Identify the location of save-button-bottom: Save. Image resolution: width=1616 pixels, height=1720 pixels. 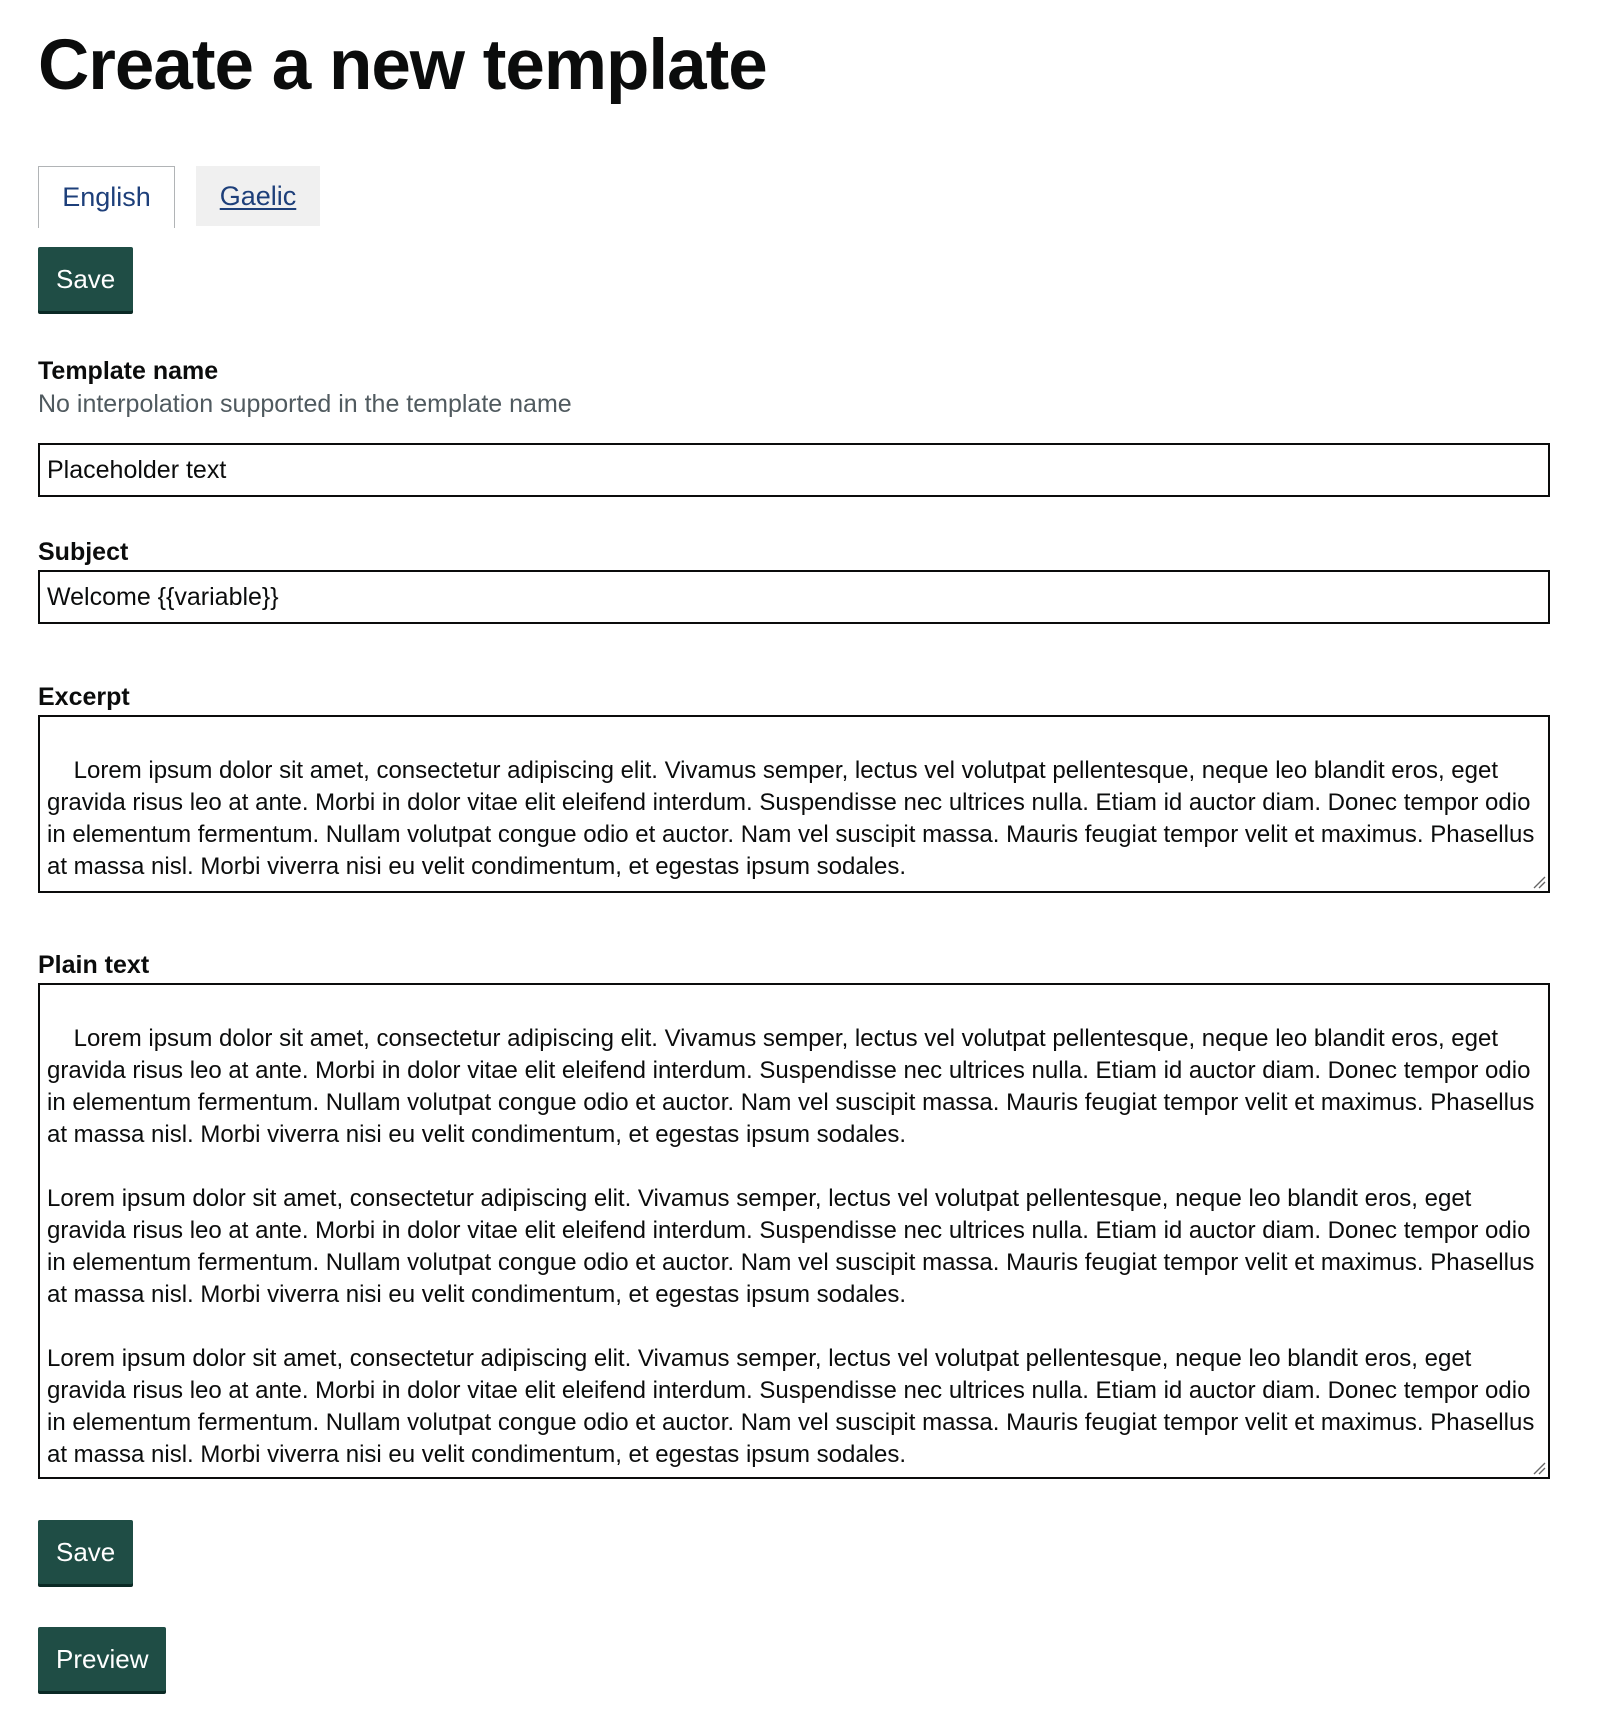
(86, 1552).